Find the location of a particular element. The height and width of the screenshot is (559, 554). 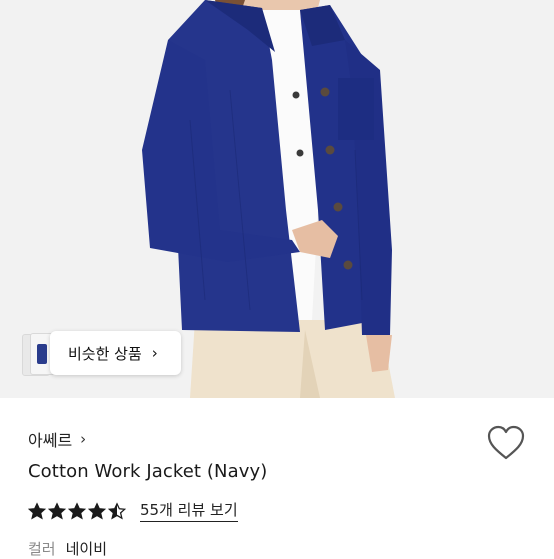

similar-products-button: 비슷한 상품 › is located at coordinates (115, 353).